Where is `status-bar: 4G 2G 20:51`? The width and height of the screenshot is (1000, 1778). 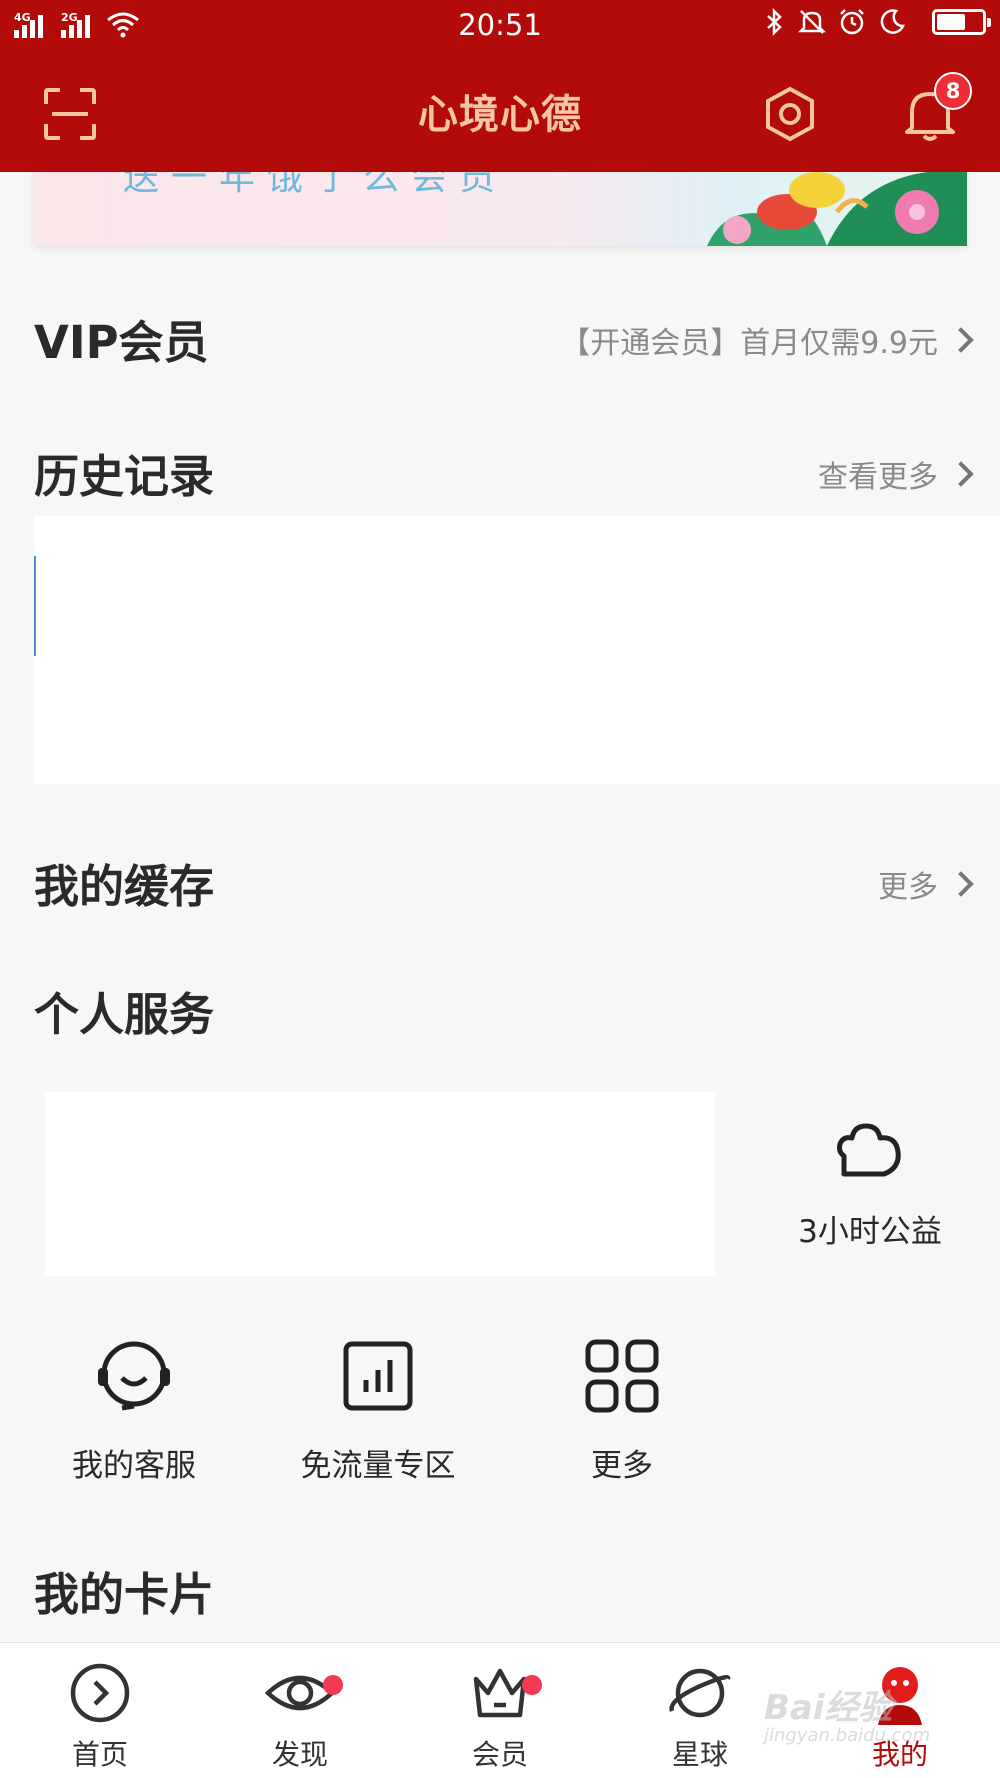 status-bar: 4G 2G 20:51 is located at coordinates (500, 26).